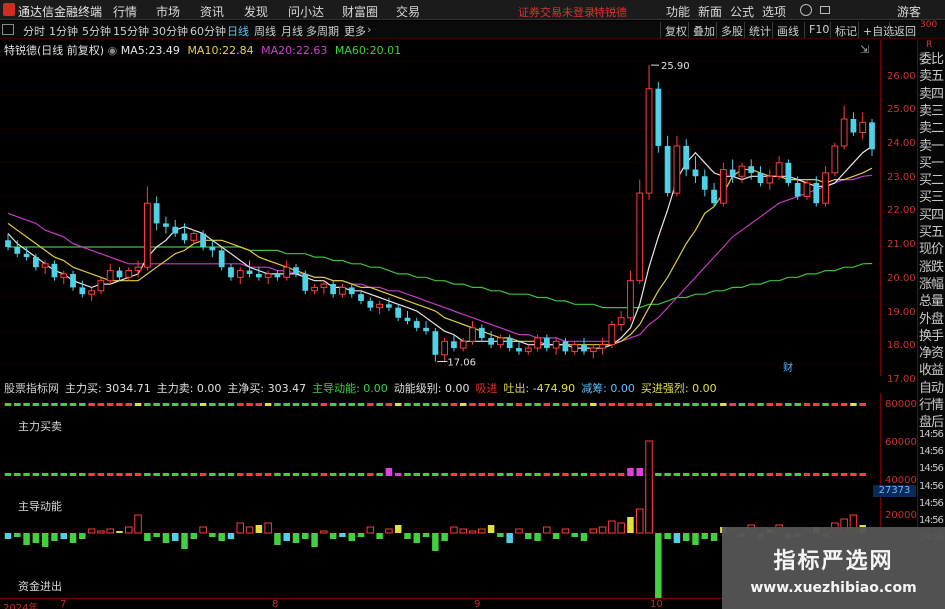 The image size is (945, 609). Describe the element at coordinates (932, 368) in the screenshot. I see `sidebar-item: 收益` at that location.